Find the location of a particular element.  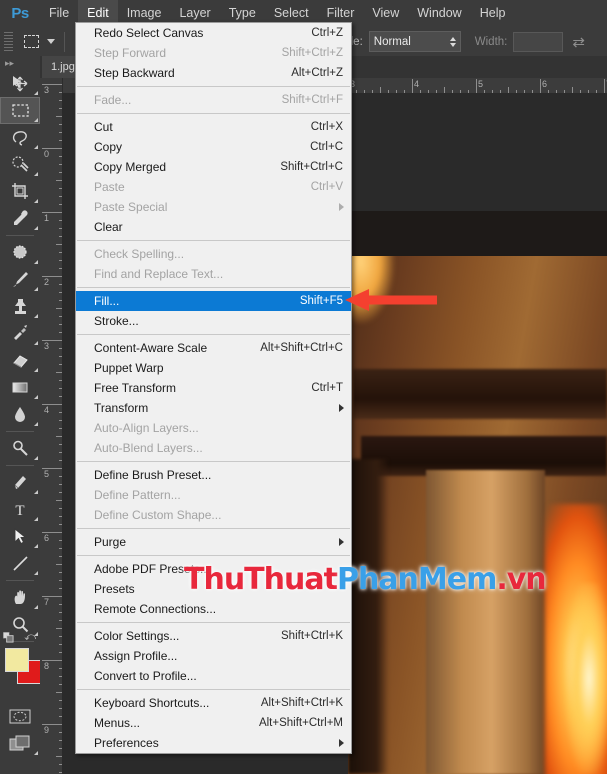

path-selection-tool is located at coordinates (20, 536).